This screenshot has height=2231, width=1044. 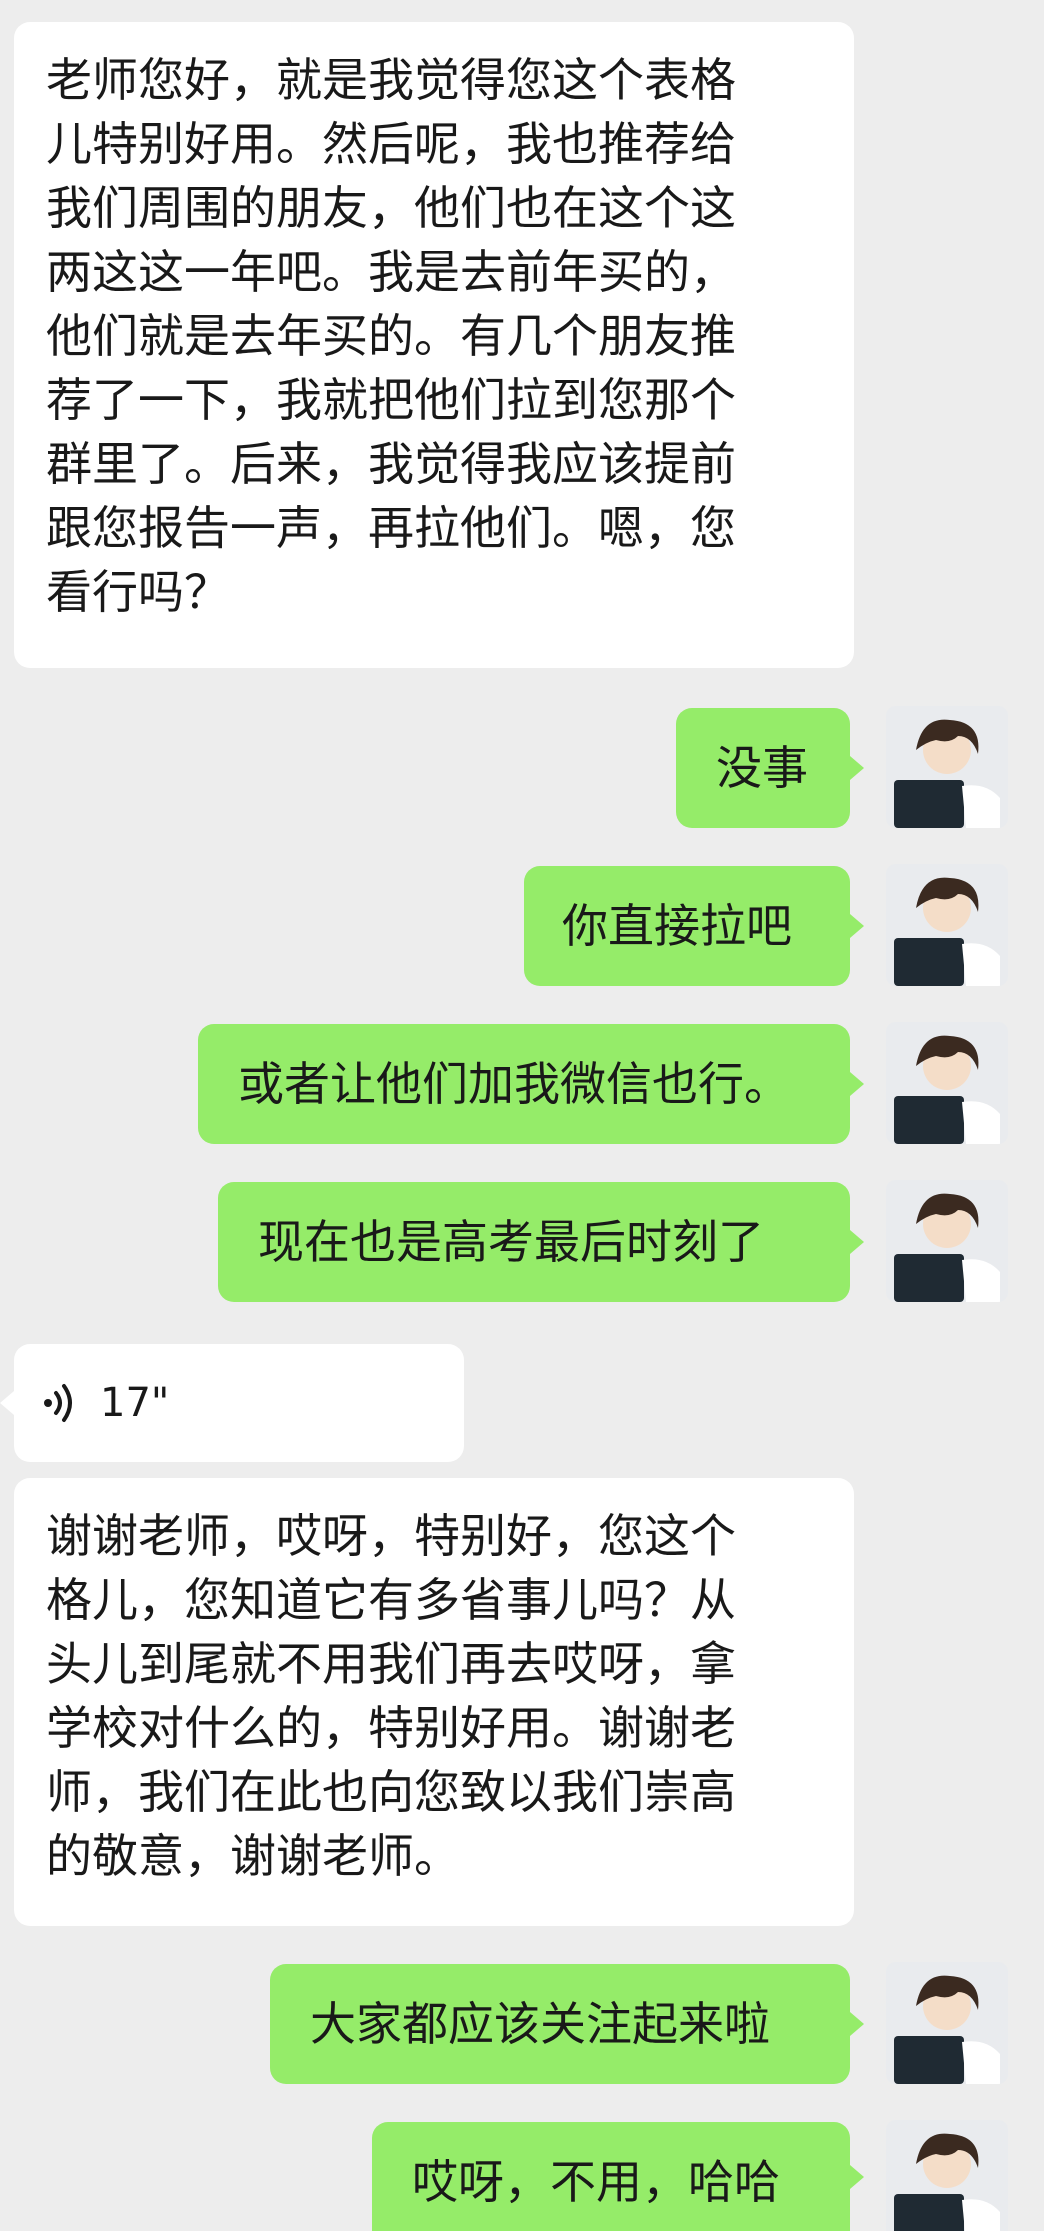 What do you see at coordinates (511, 1242) in the screenshot?
I see `message-text: 现在也是高考最后时刻了` at bounding box center [511, 1242].